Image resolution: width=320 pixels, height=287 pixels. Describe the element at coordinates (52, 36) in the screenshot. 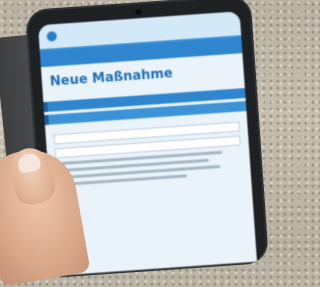

I see `app-logo-icon` at that location.